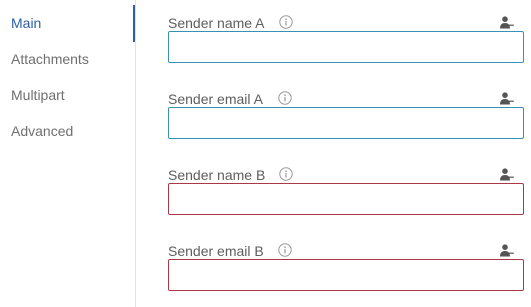 This screenshot has width=531, height=307. I want to click on active-tab-indicator, so click(134, 23).